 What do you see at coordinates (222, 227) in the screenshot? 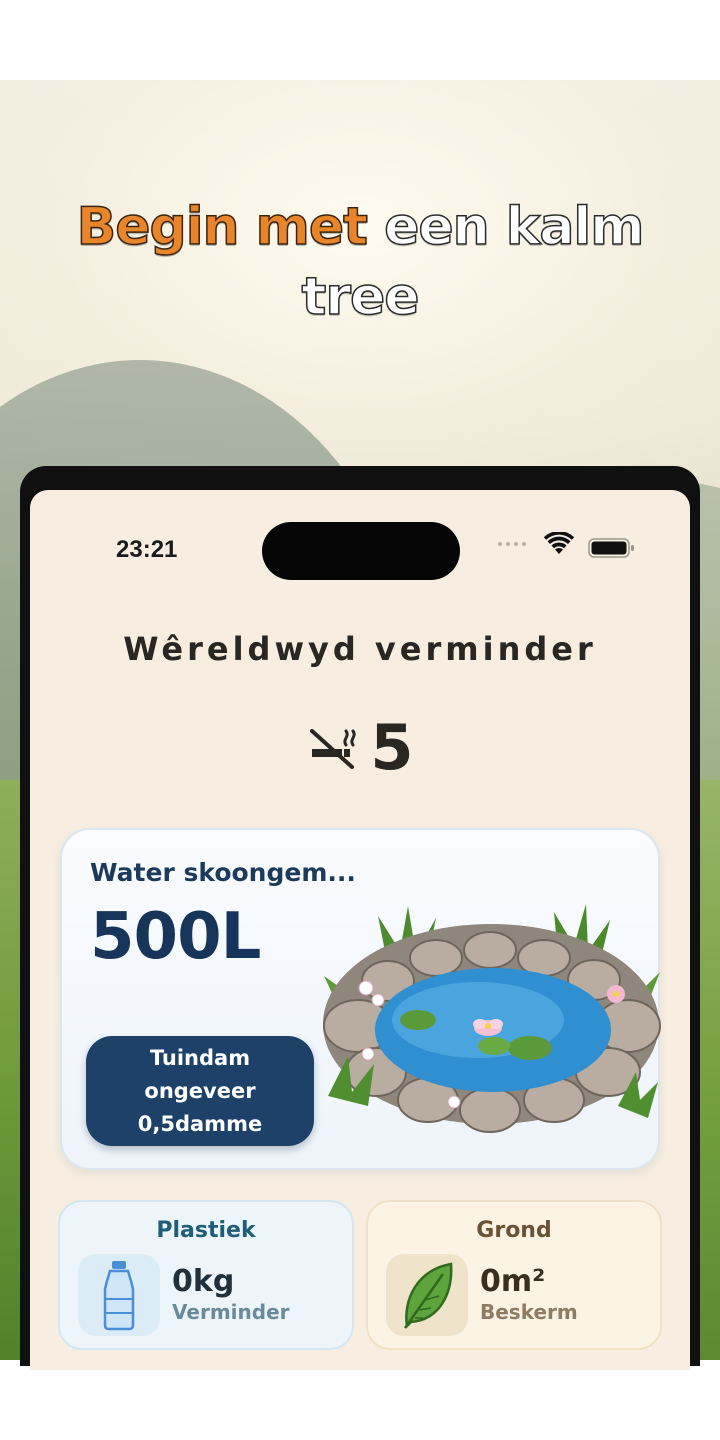
I see `headline-accent: Begin met` at bounding box center [222, 227].